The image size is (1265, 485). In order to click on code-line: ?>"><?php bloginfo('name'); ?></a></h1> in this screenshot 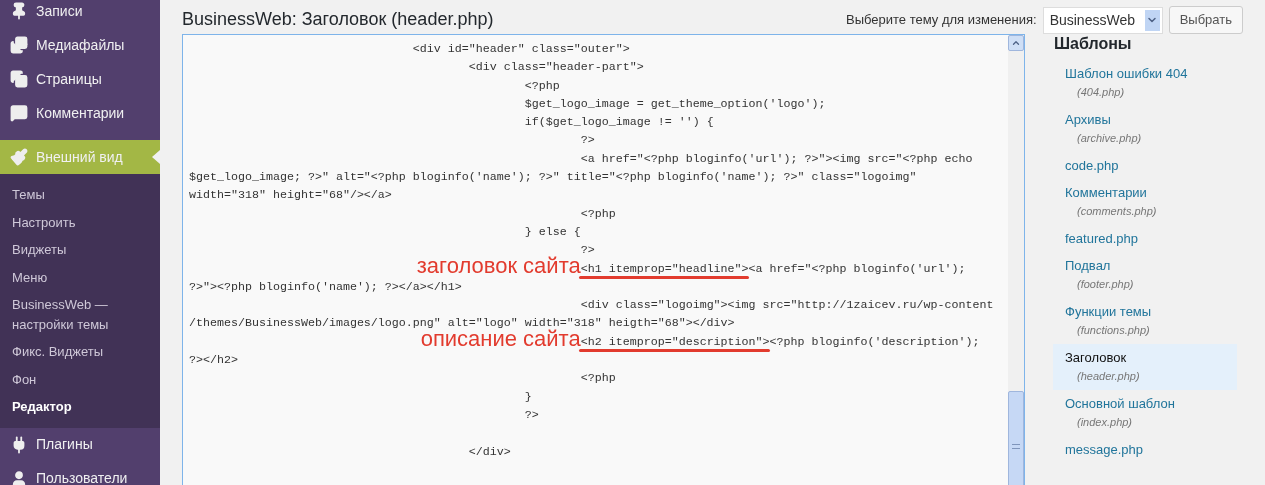, I will do `click(325, 286)`.